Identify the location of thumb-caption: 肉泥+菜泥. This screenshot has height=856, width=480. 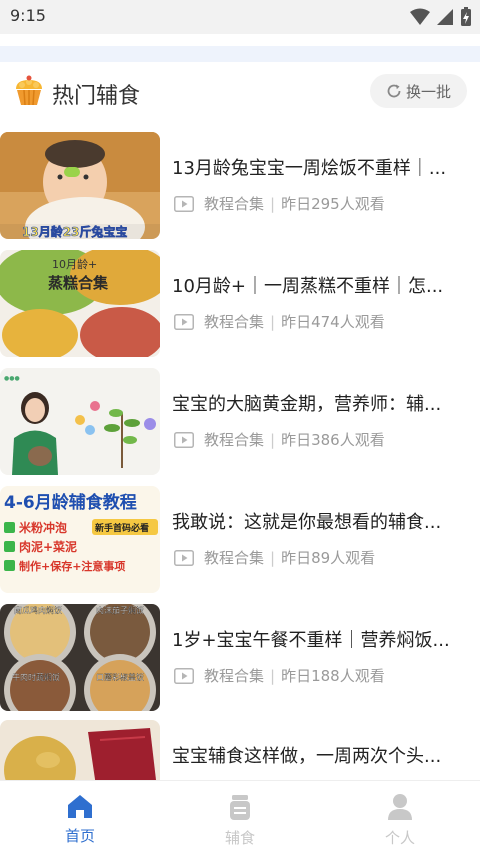
(48, 546).